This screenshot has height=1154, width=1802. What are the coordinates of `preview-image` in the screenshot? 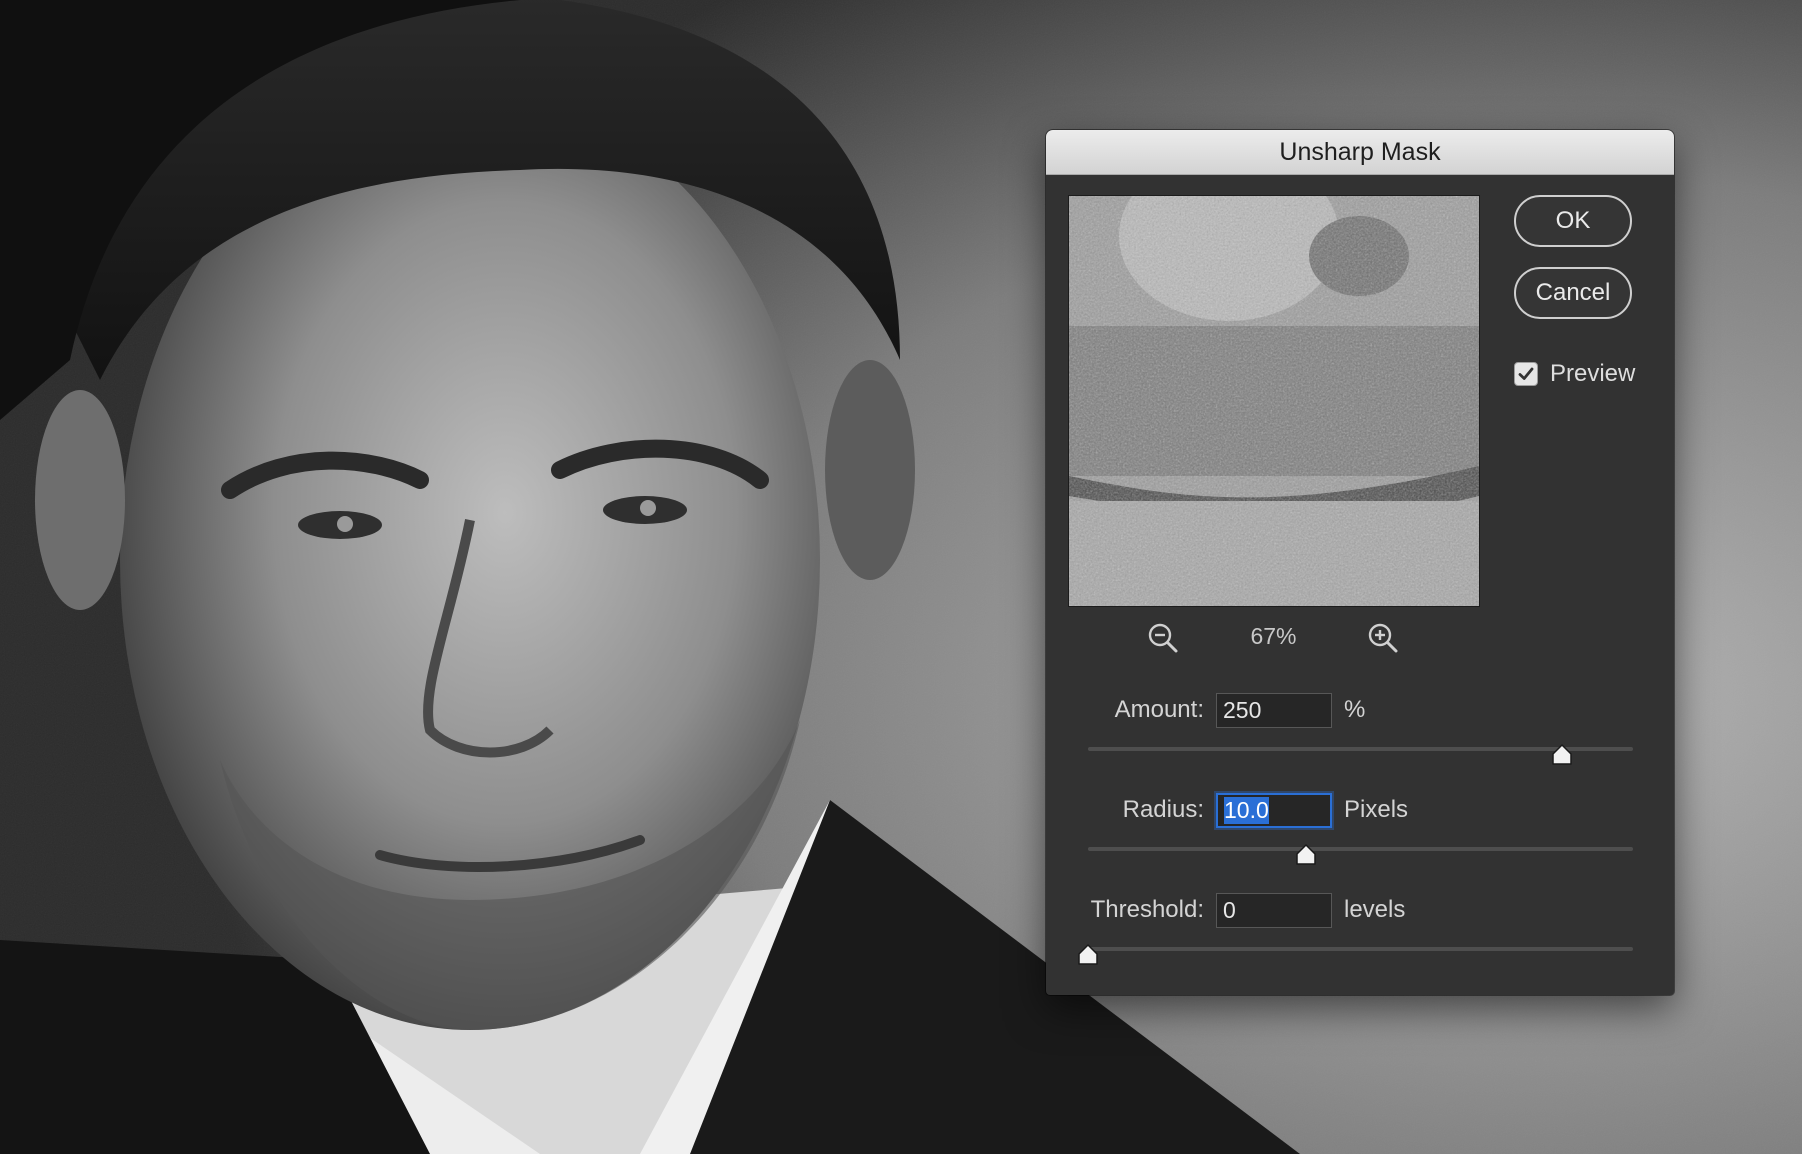 It's located at (1274, 401).